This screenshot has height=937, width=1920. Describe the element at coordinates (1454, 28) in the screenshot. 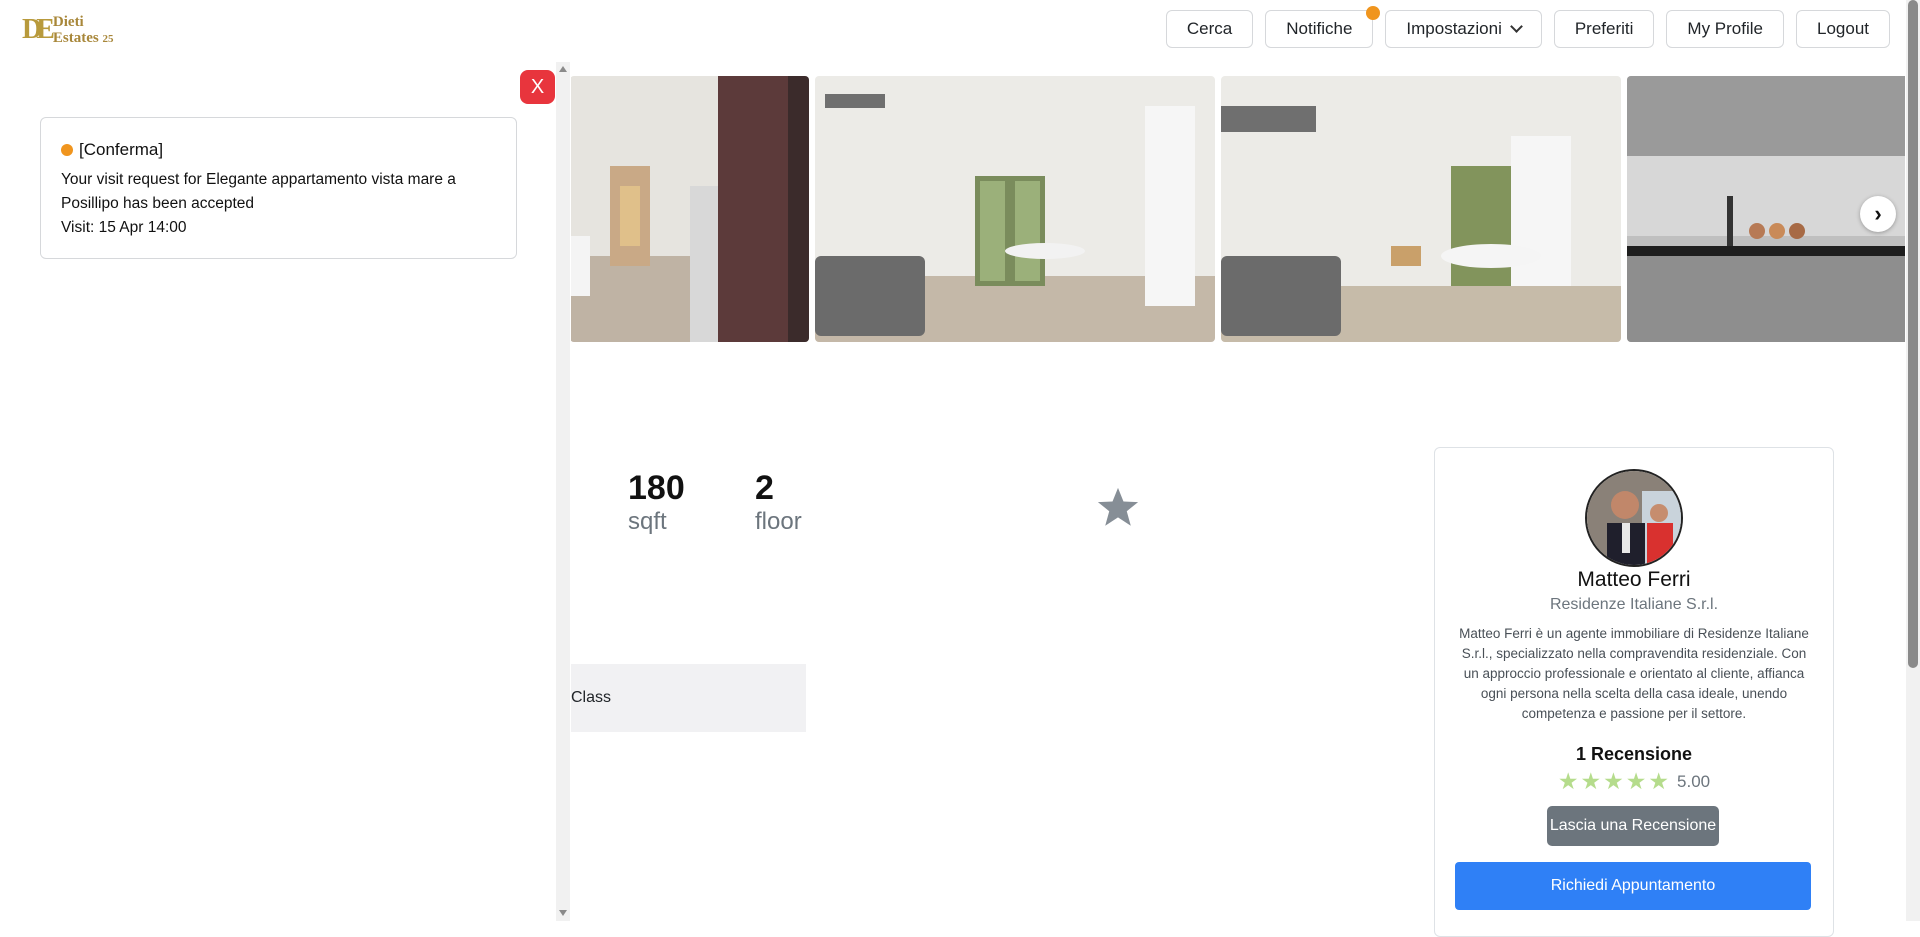

I see `impostazioni-label: Impostazioni` at that location.